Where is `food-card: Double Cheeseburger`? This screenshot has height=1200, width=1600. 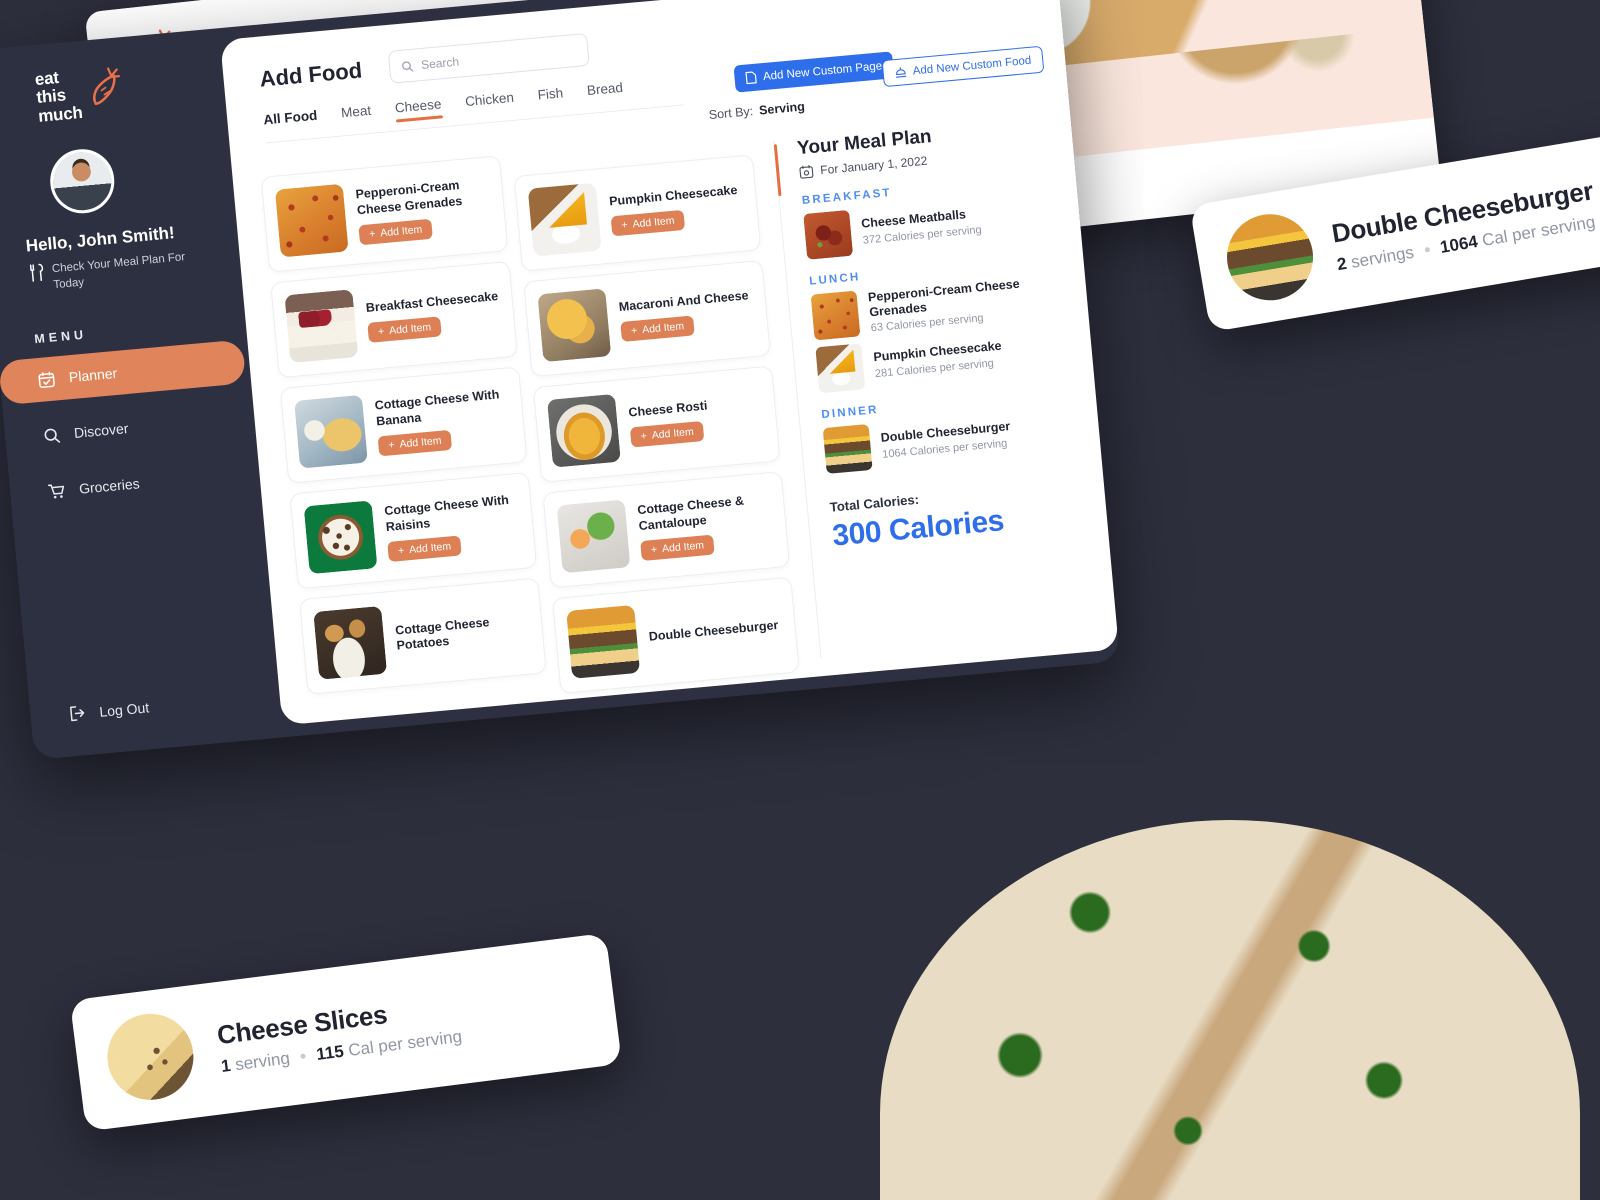
food-card: Double Cheeseburger is located at coordinates (675, 635).